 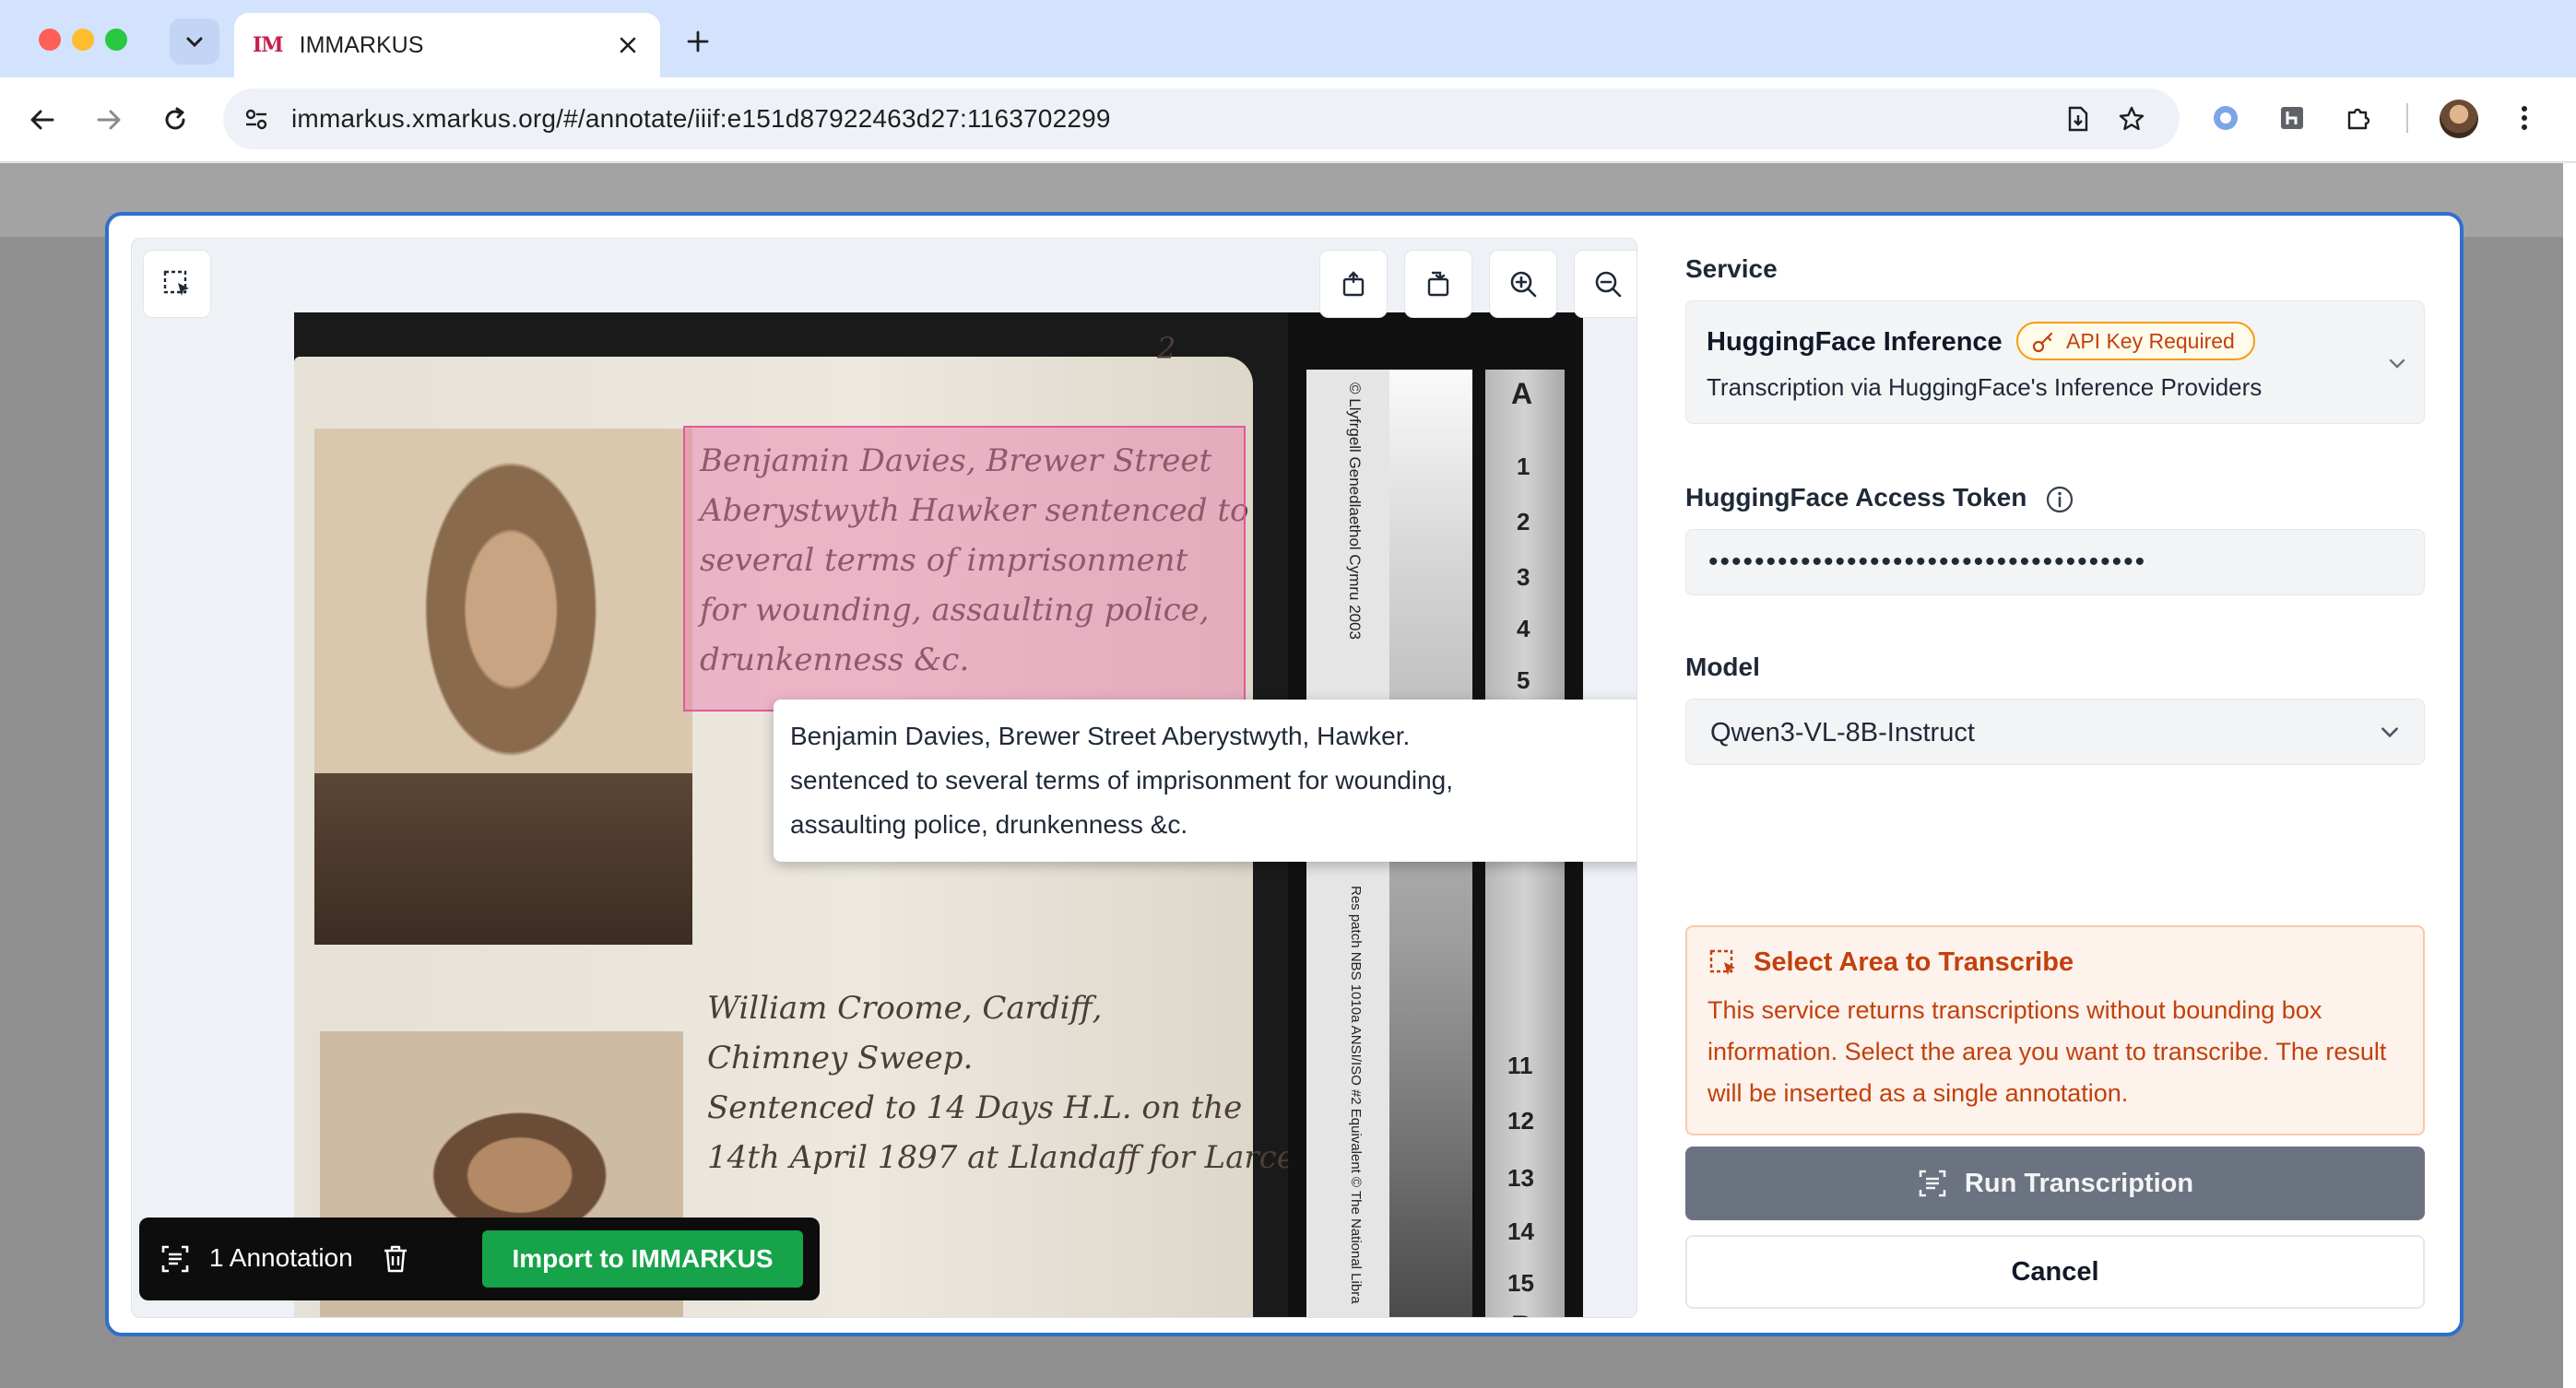 What do you see at coordinates (447, 45) in the screenshot?
I see `browser-tab: IM IMMARKUS` at bounding box center [447, 45].